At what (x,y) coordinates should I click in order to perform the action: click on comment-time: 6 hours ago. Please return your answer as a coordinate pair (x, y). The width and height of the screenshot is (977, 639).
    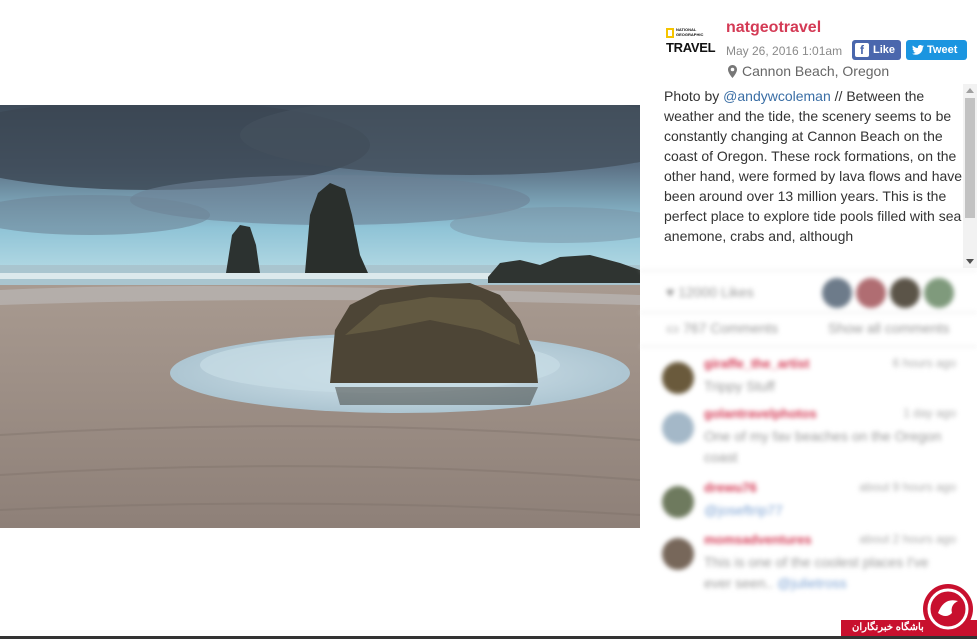
    Looking at the image, I should click on (924, 363).